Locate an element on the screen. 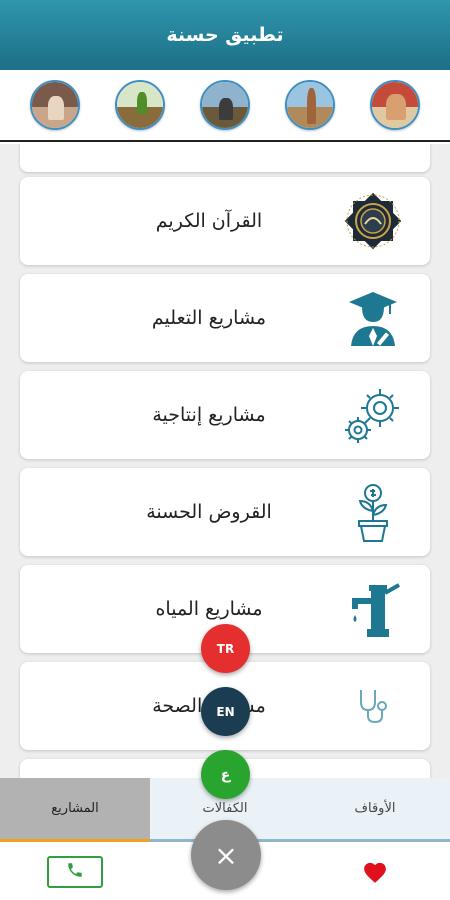 The height and width of the screenshot is (900, 450). water-pump-icon is located at coordinates (373, 609).